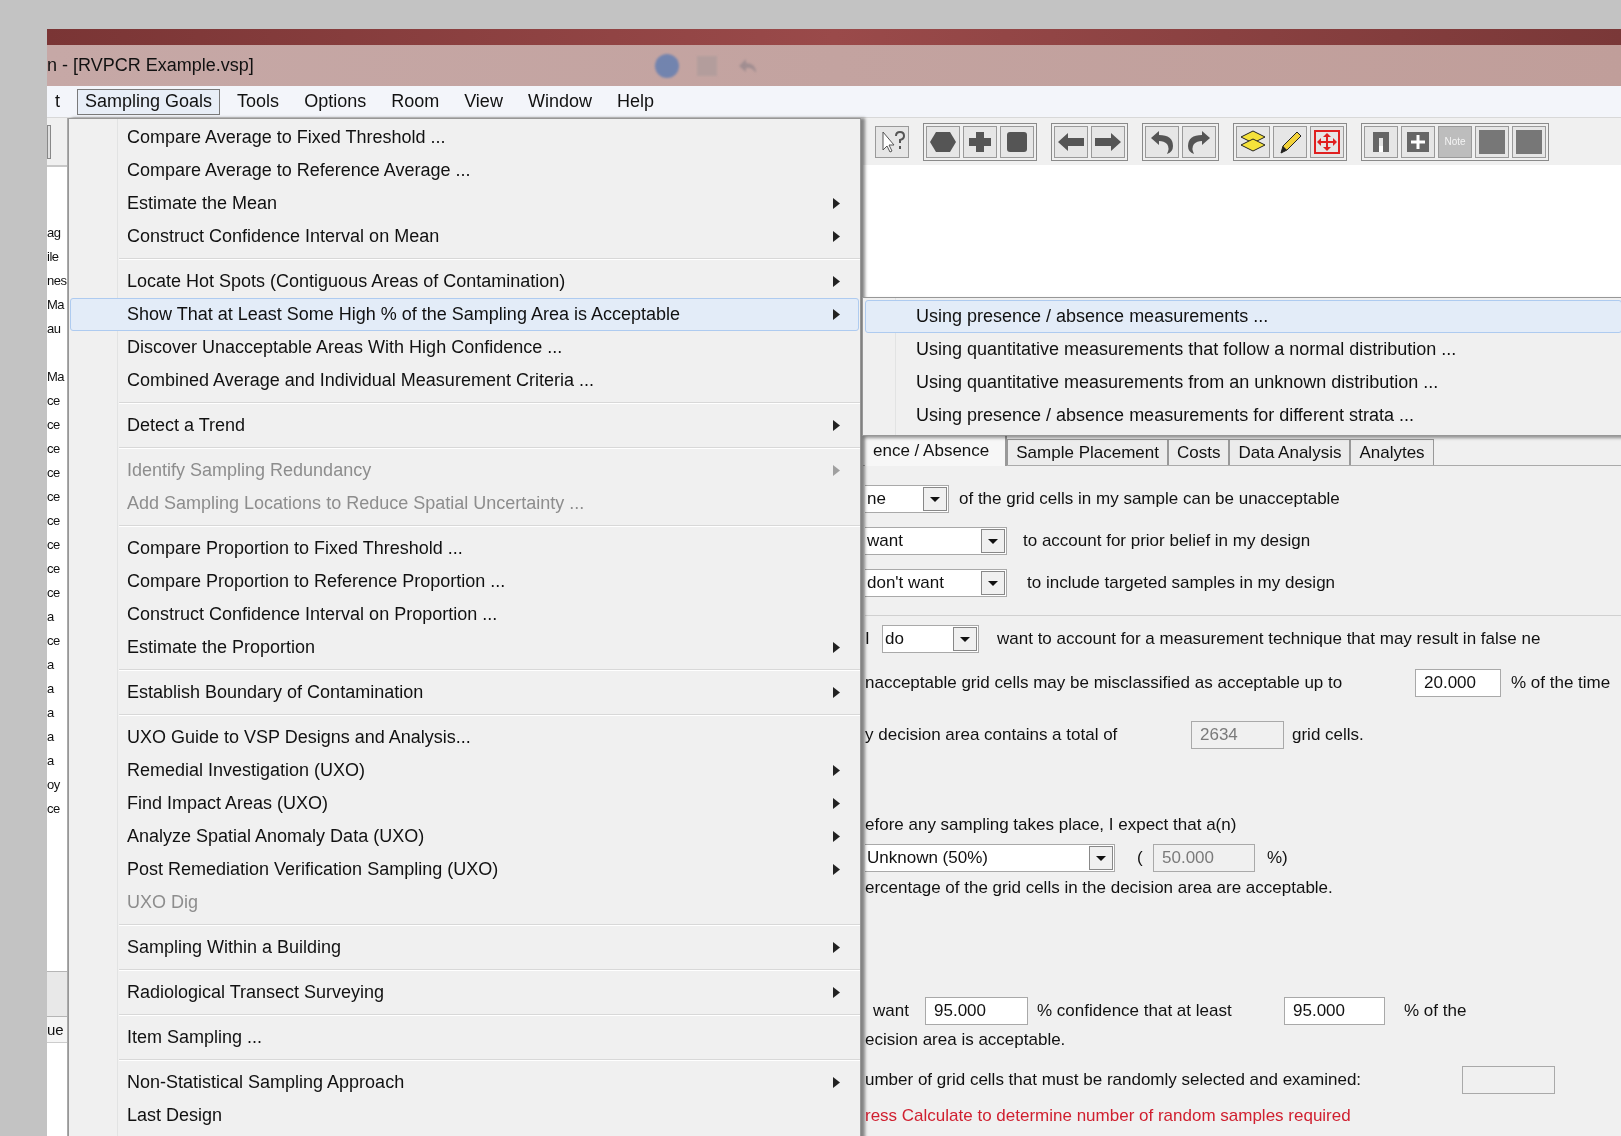  Describe the element at coordinates (1108, 1116) in the screenshot. I see `status-message: ress Calculate to determine number of random samples required` at that location.